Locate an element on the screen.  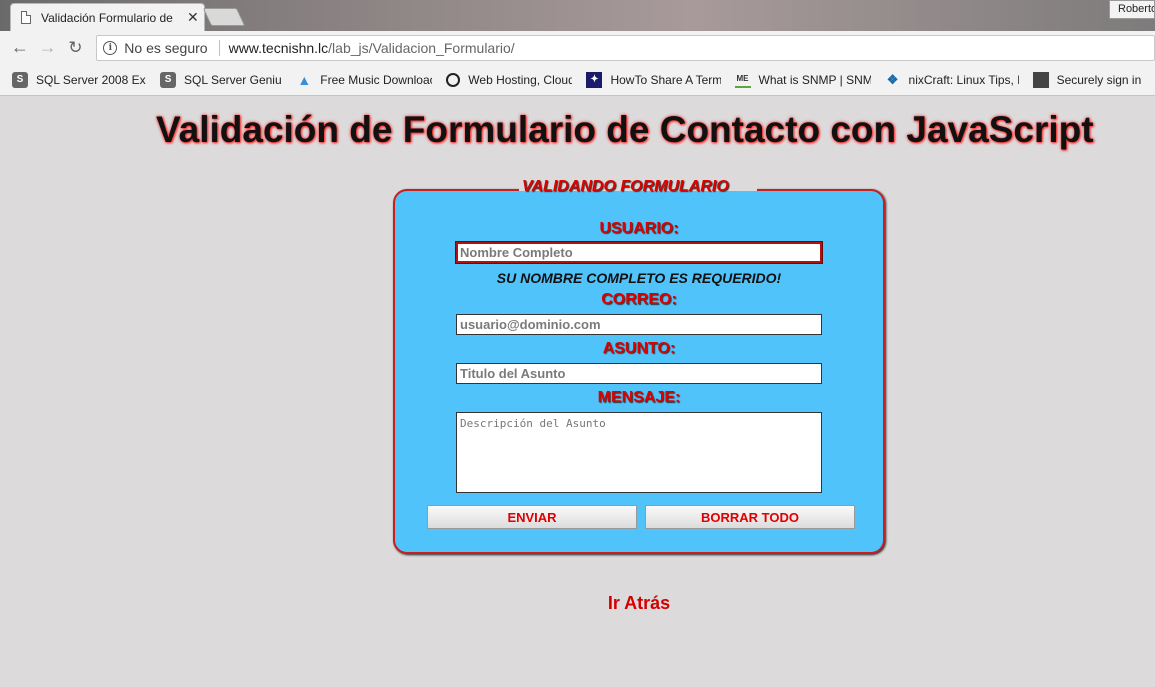
info-icon: i is located at coordinates (110, 47).